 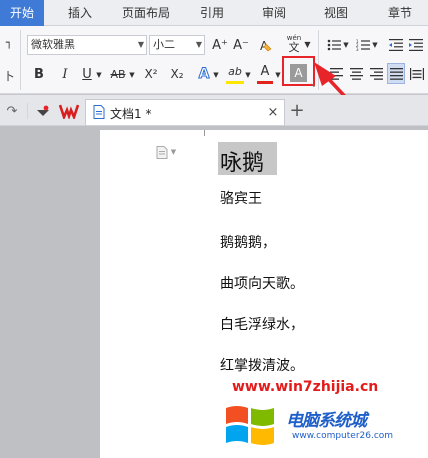 What do you see at coordinates (273, 112) in the screenshot?
I see `close-icon: ×` at bounding box center [273, 112].